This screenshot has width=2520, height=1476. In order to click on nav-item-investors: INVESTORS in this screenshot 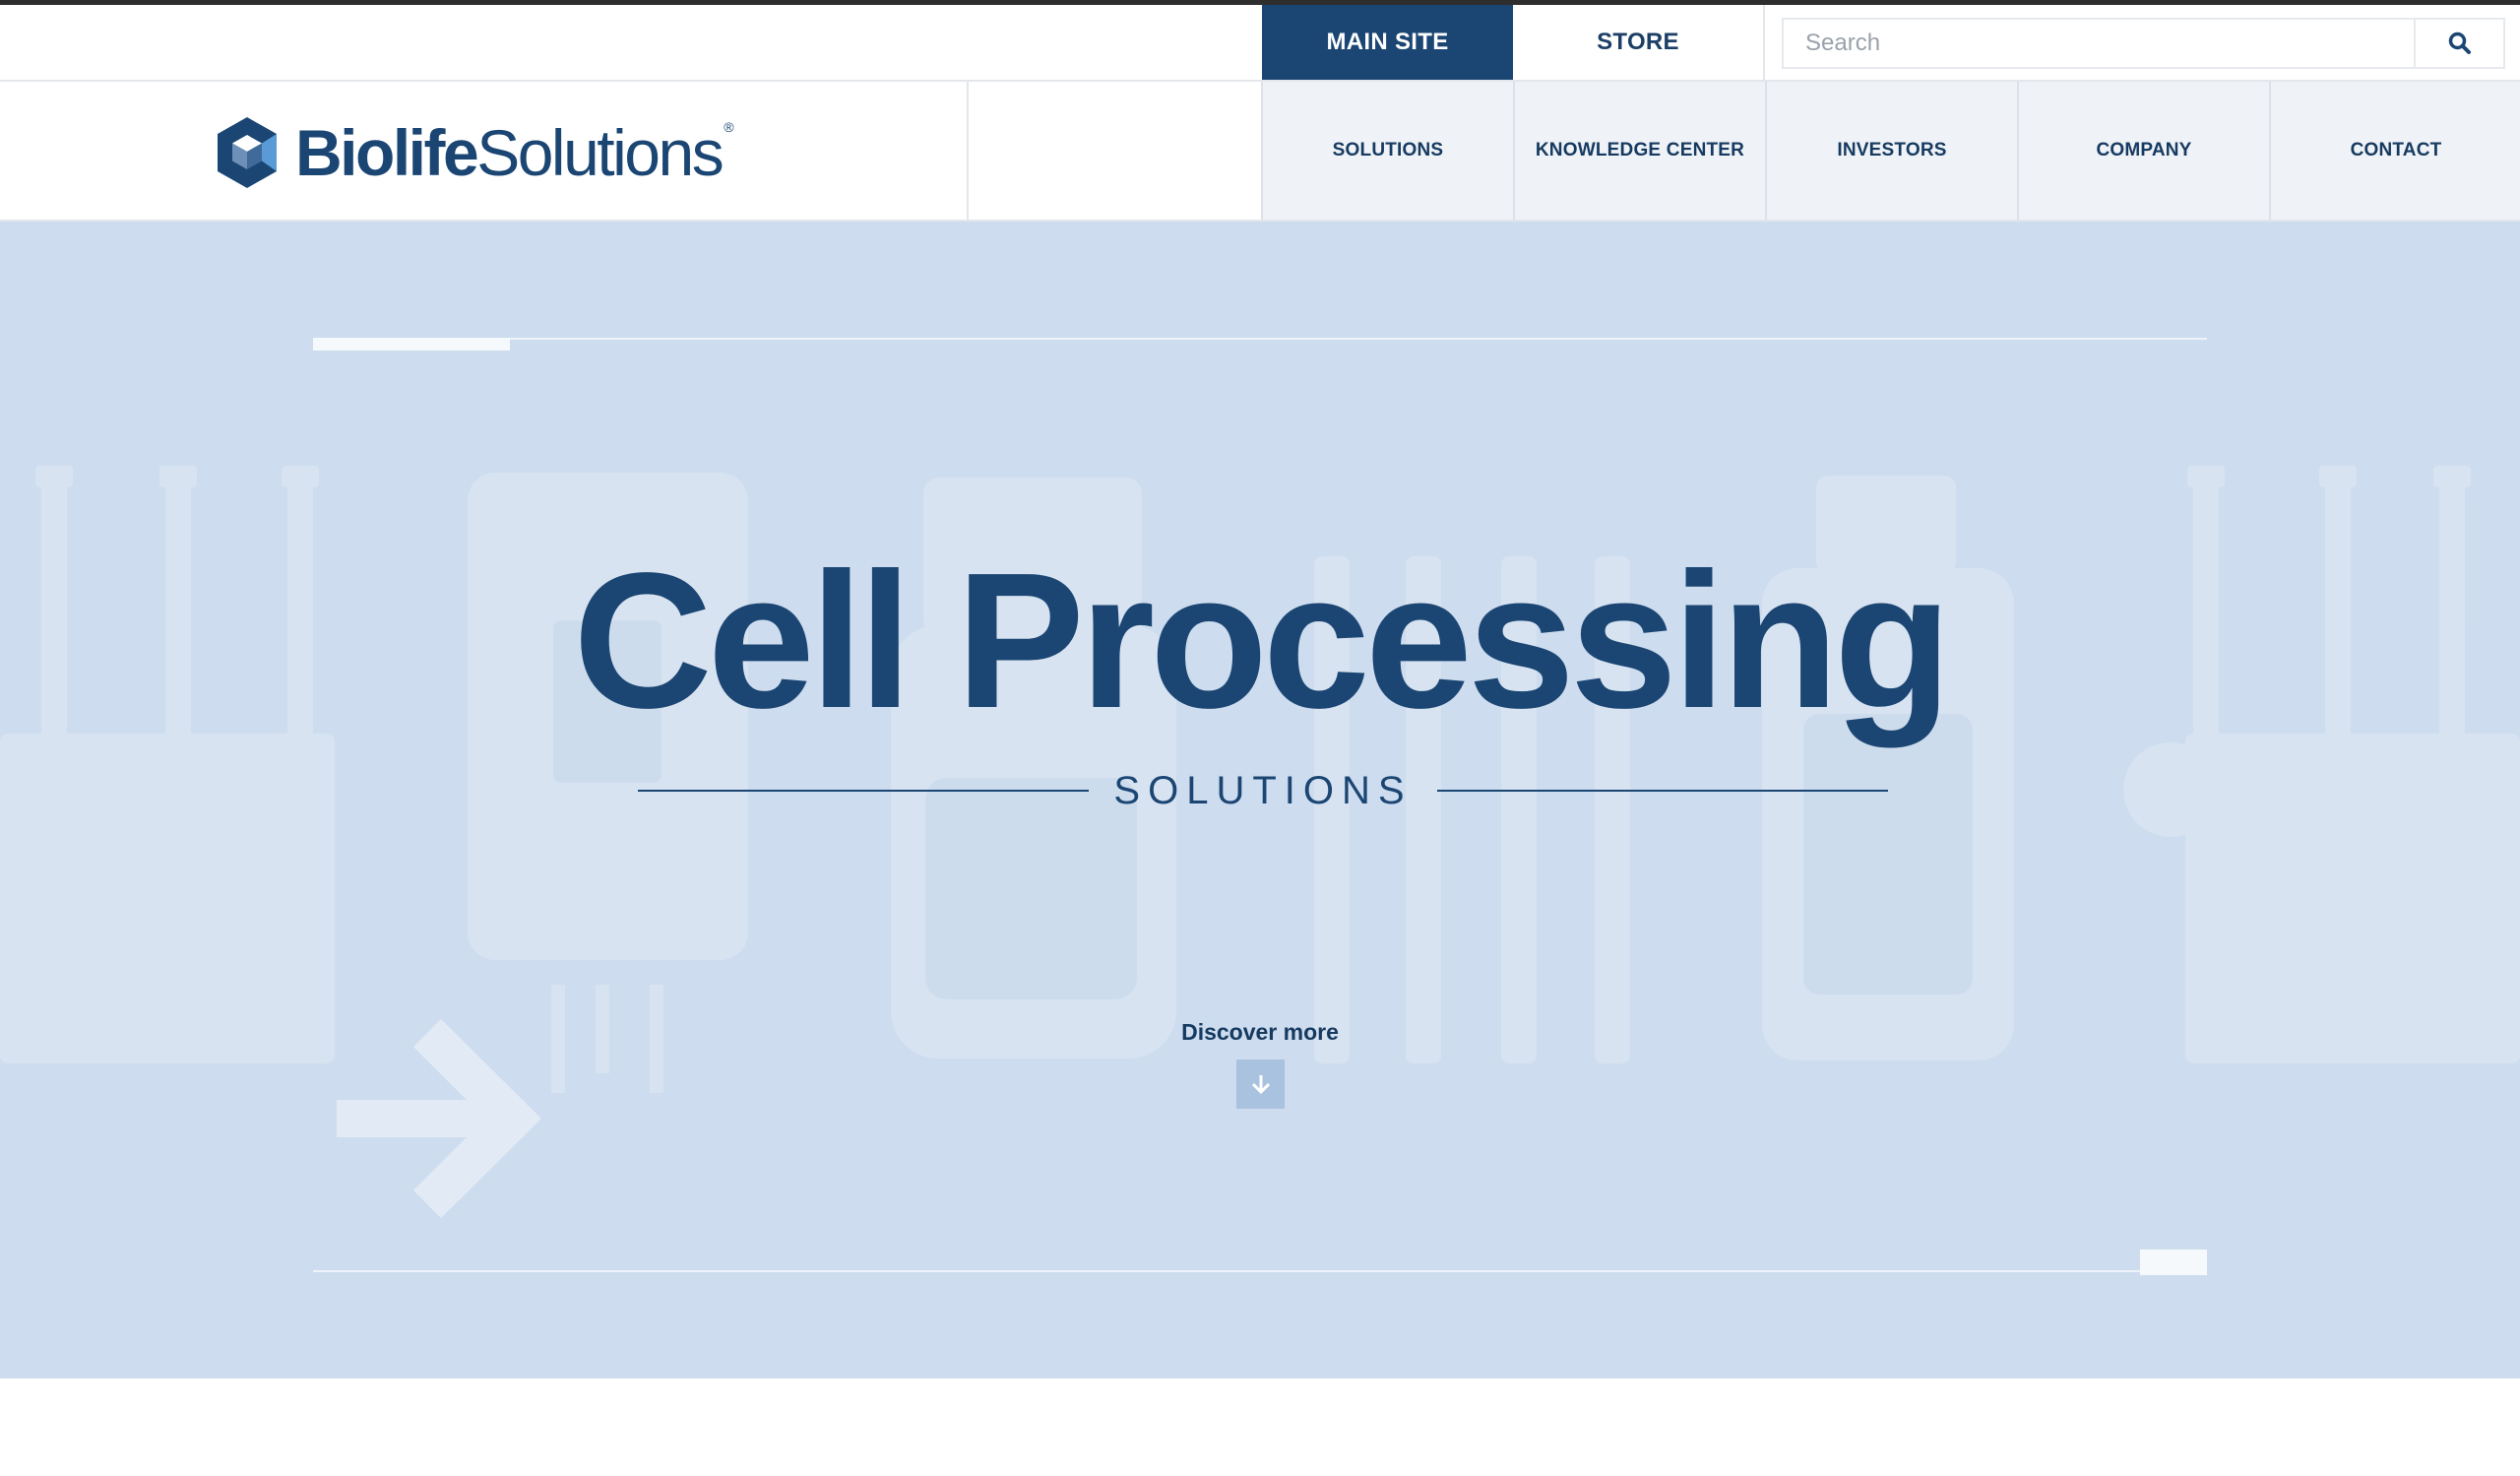, I will do `click(1891, 151)`.